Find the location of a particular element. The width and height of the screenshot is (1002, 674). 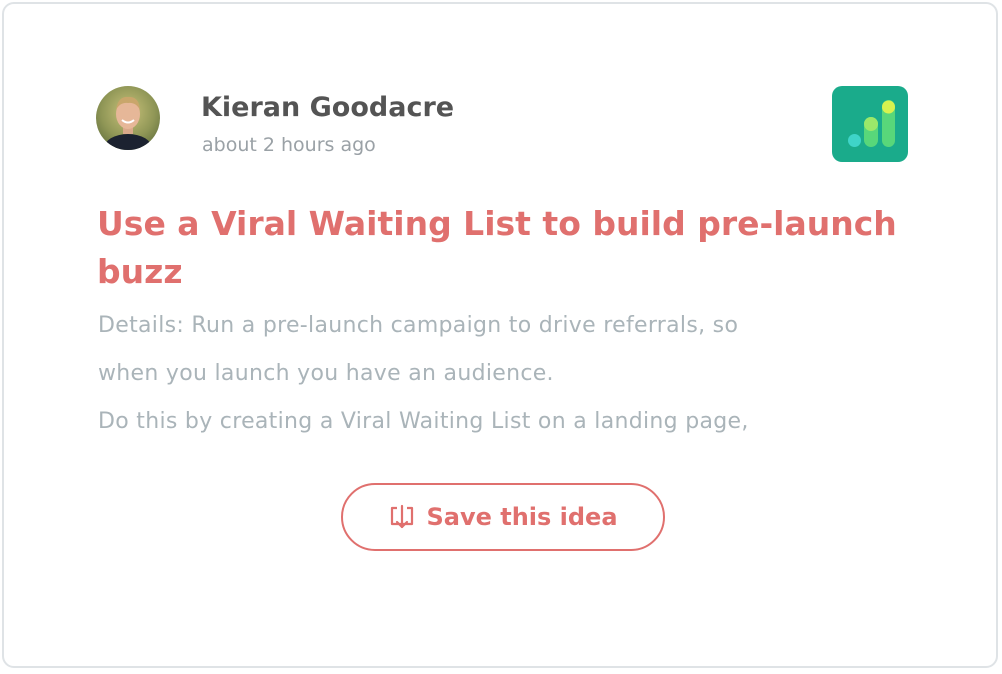

avatar-image is located at coordinates (128, 118).